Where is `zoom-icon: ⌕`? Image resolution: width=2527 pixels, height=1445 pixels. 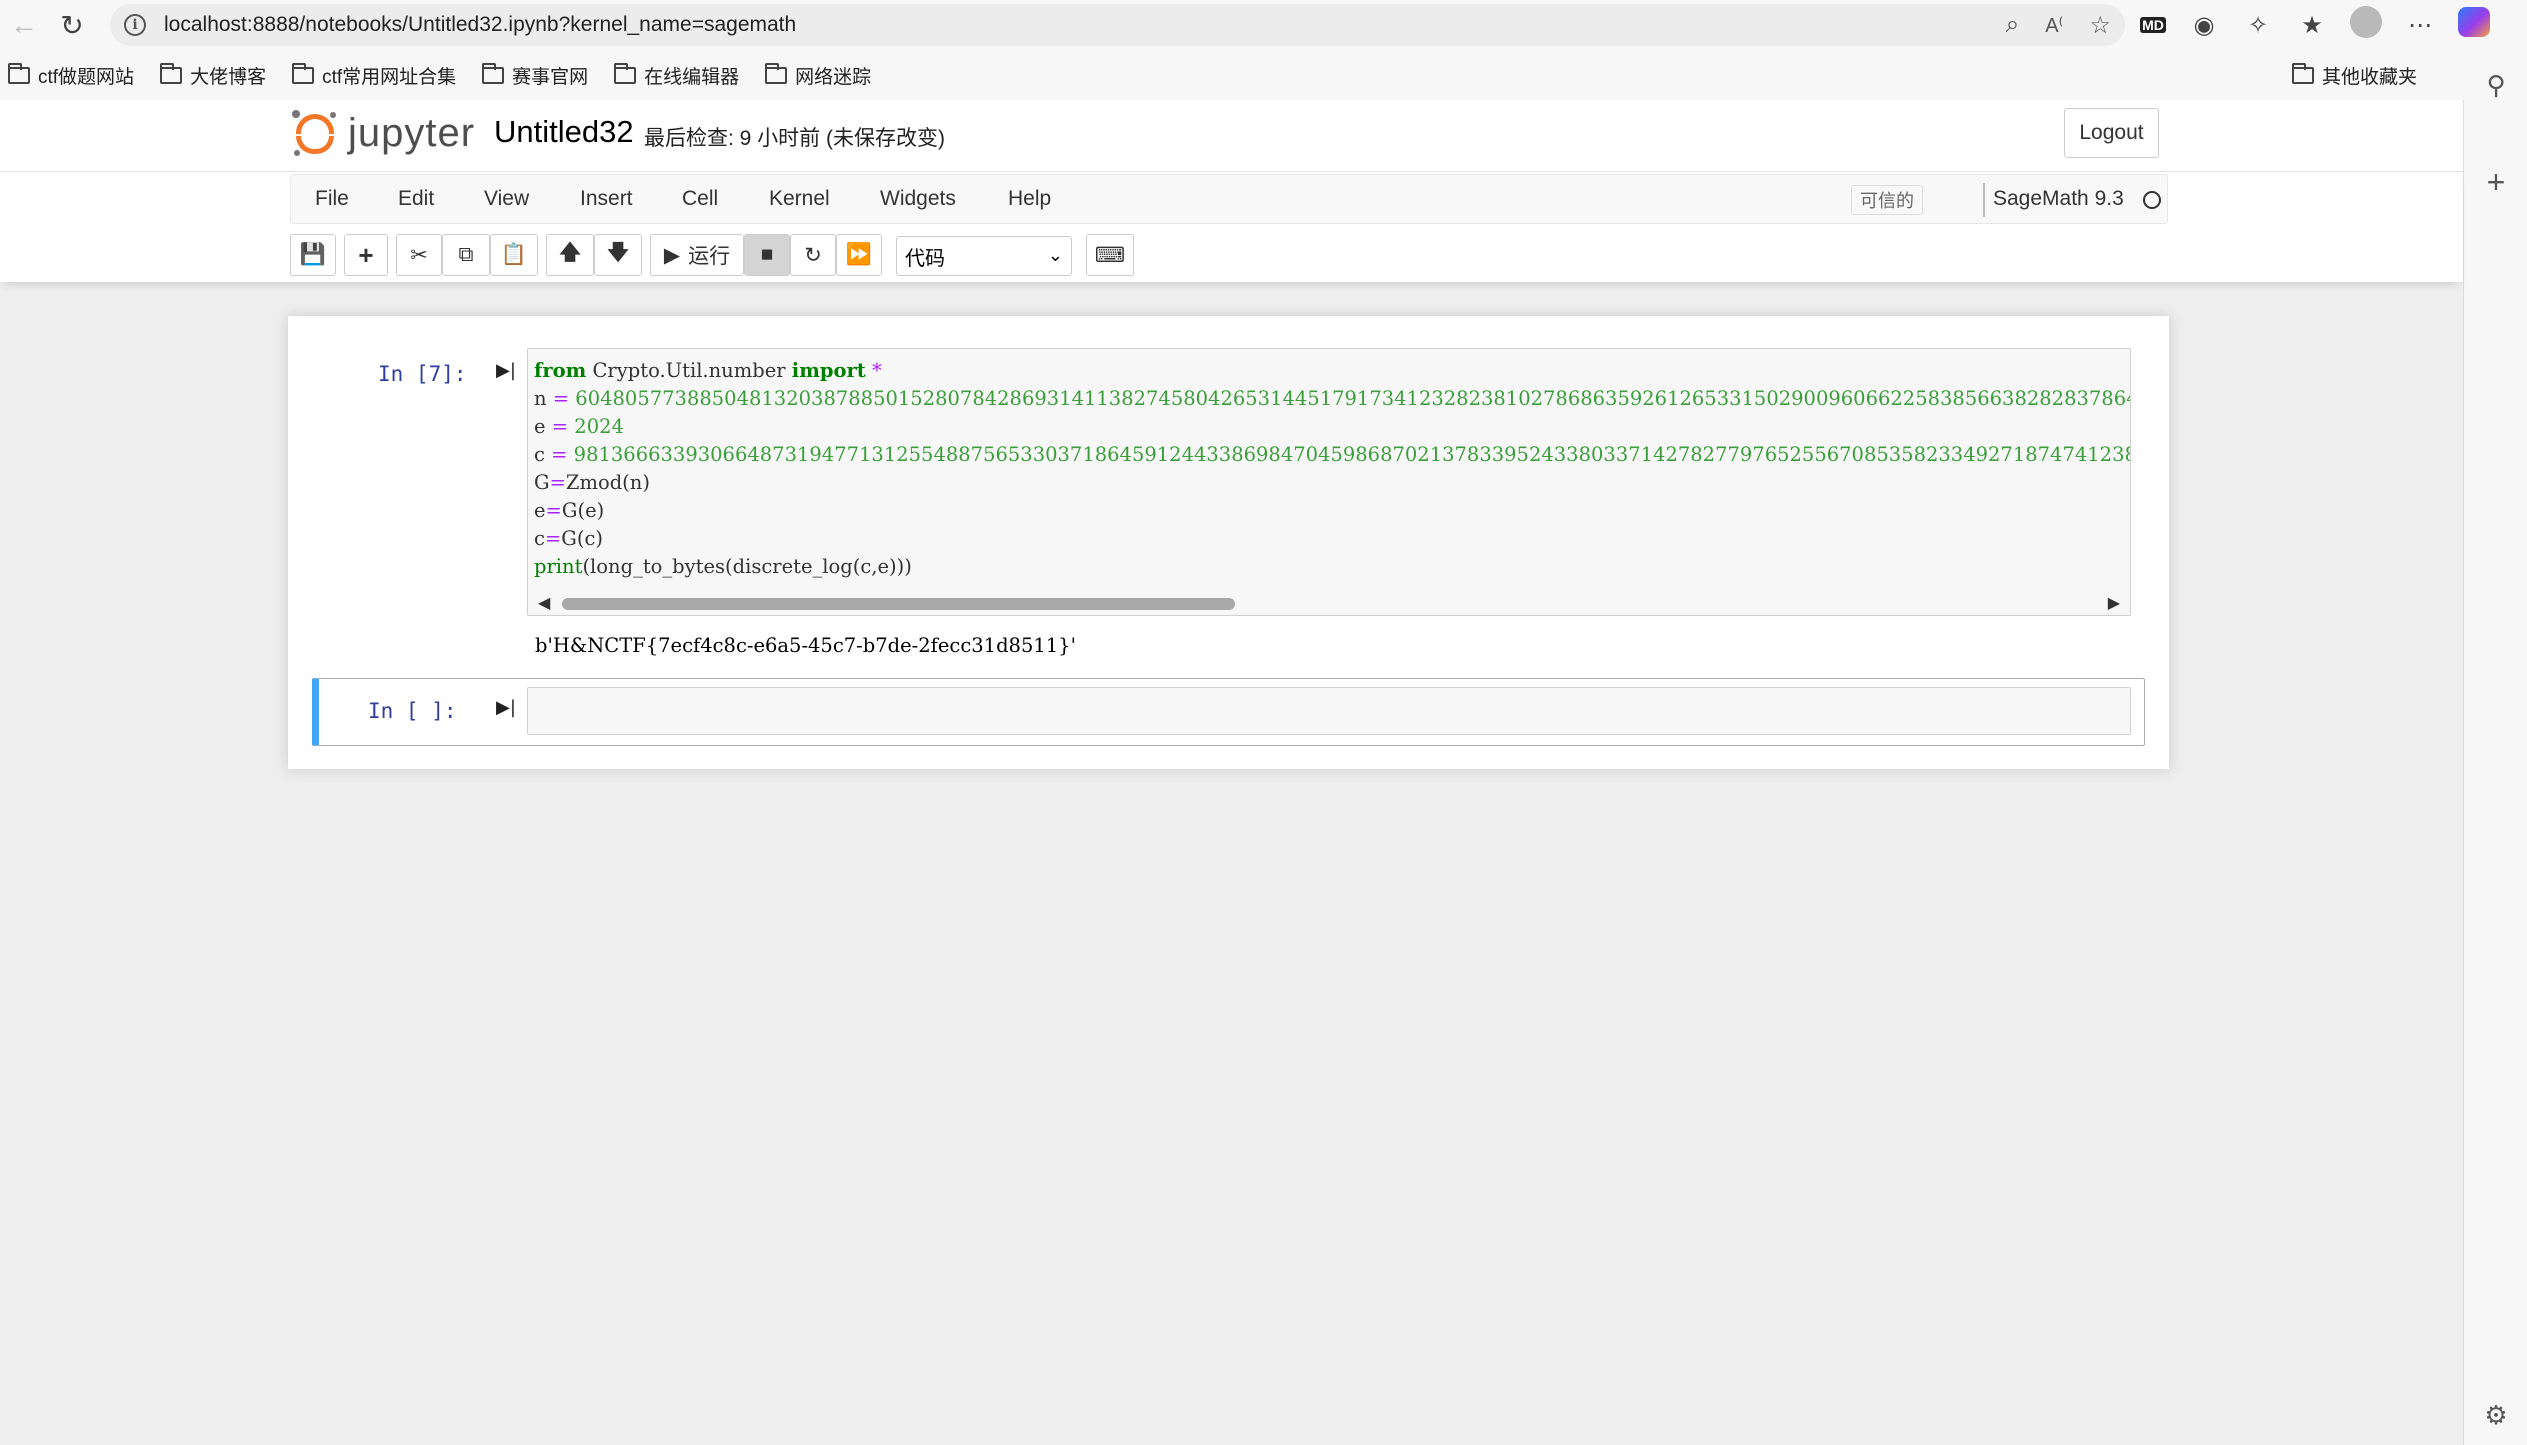 zoom-icon: ⌕ is located at coordinates (2012, 25).